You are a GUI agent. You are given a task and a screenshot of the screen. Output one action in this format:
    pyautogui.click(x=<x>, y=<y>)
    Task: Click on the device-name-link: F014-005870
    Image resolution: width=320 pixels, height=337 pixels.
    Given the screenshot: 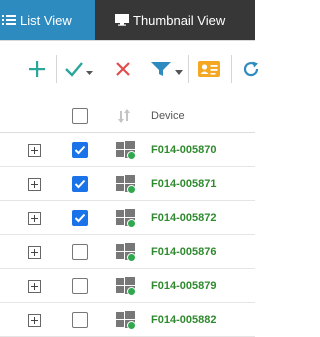 What is the action you would take?
    pyautogui.click(x=183, y=150)
    